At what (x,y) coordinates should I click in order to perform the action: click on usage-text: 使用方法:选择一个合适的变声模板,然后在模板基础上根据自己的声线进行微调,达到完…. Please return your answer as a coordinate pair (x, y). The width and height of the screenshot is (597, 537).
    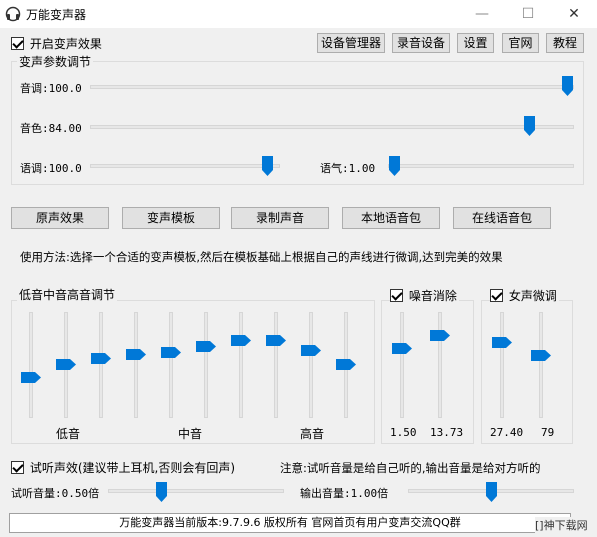
    Looking at the image, I should click on (261, 257).